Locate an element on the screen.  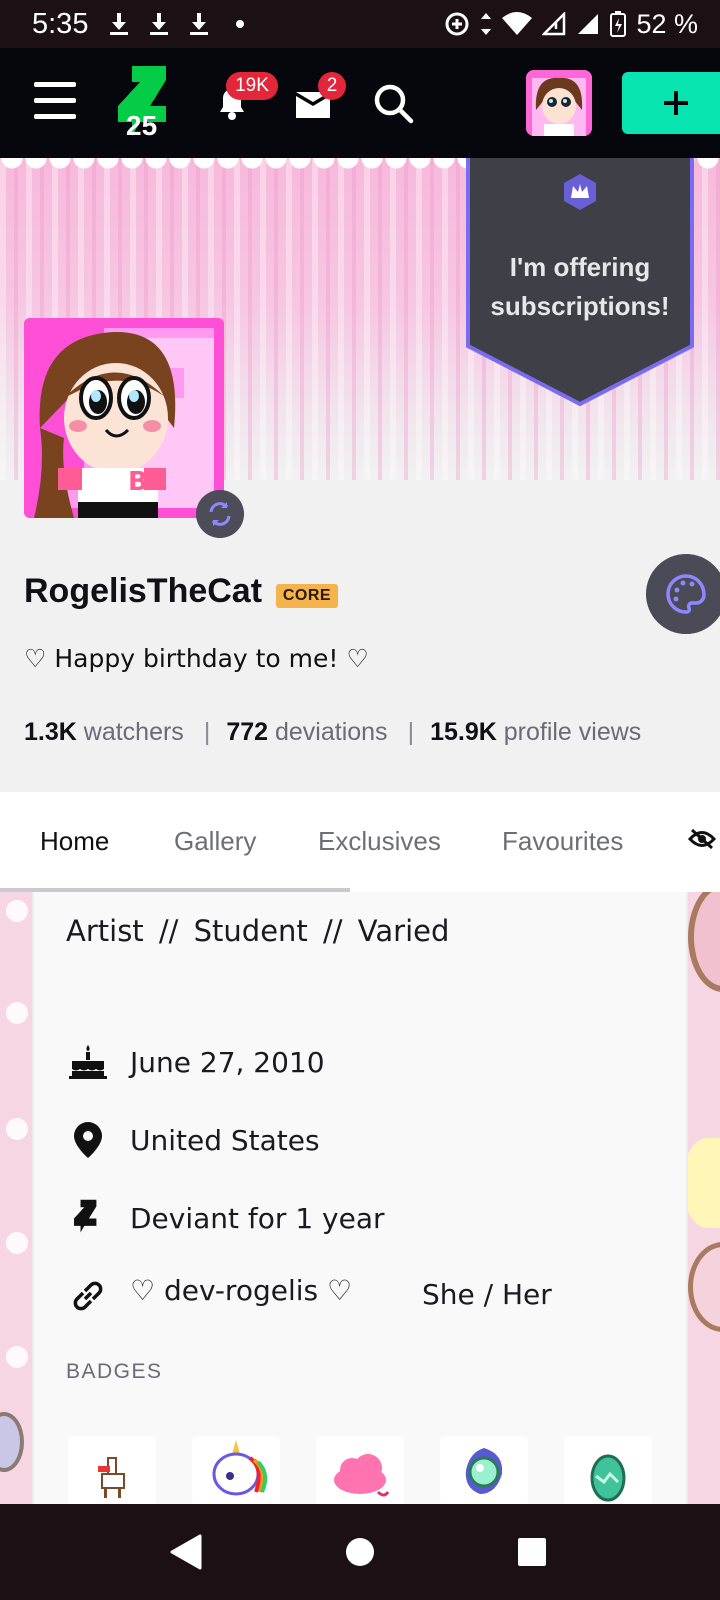
location-pin-icon is located at coordinates (88, 1140).